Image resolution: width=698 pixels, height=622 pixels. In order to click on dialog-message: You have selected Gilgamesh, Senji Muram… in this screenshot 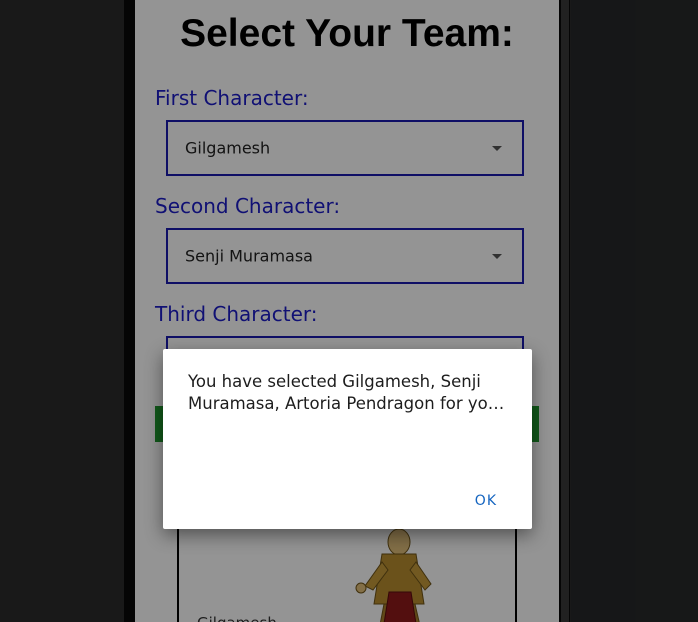, I will do `click(346, 392)`.